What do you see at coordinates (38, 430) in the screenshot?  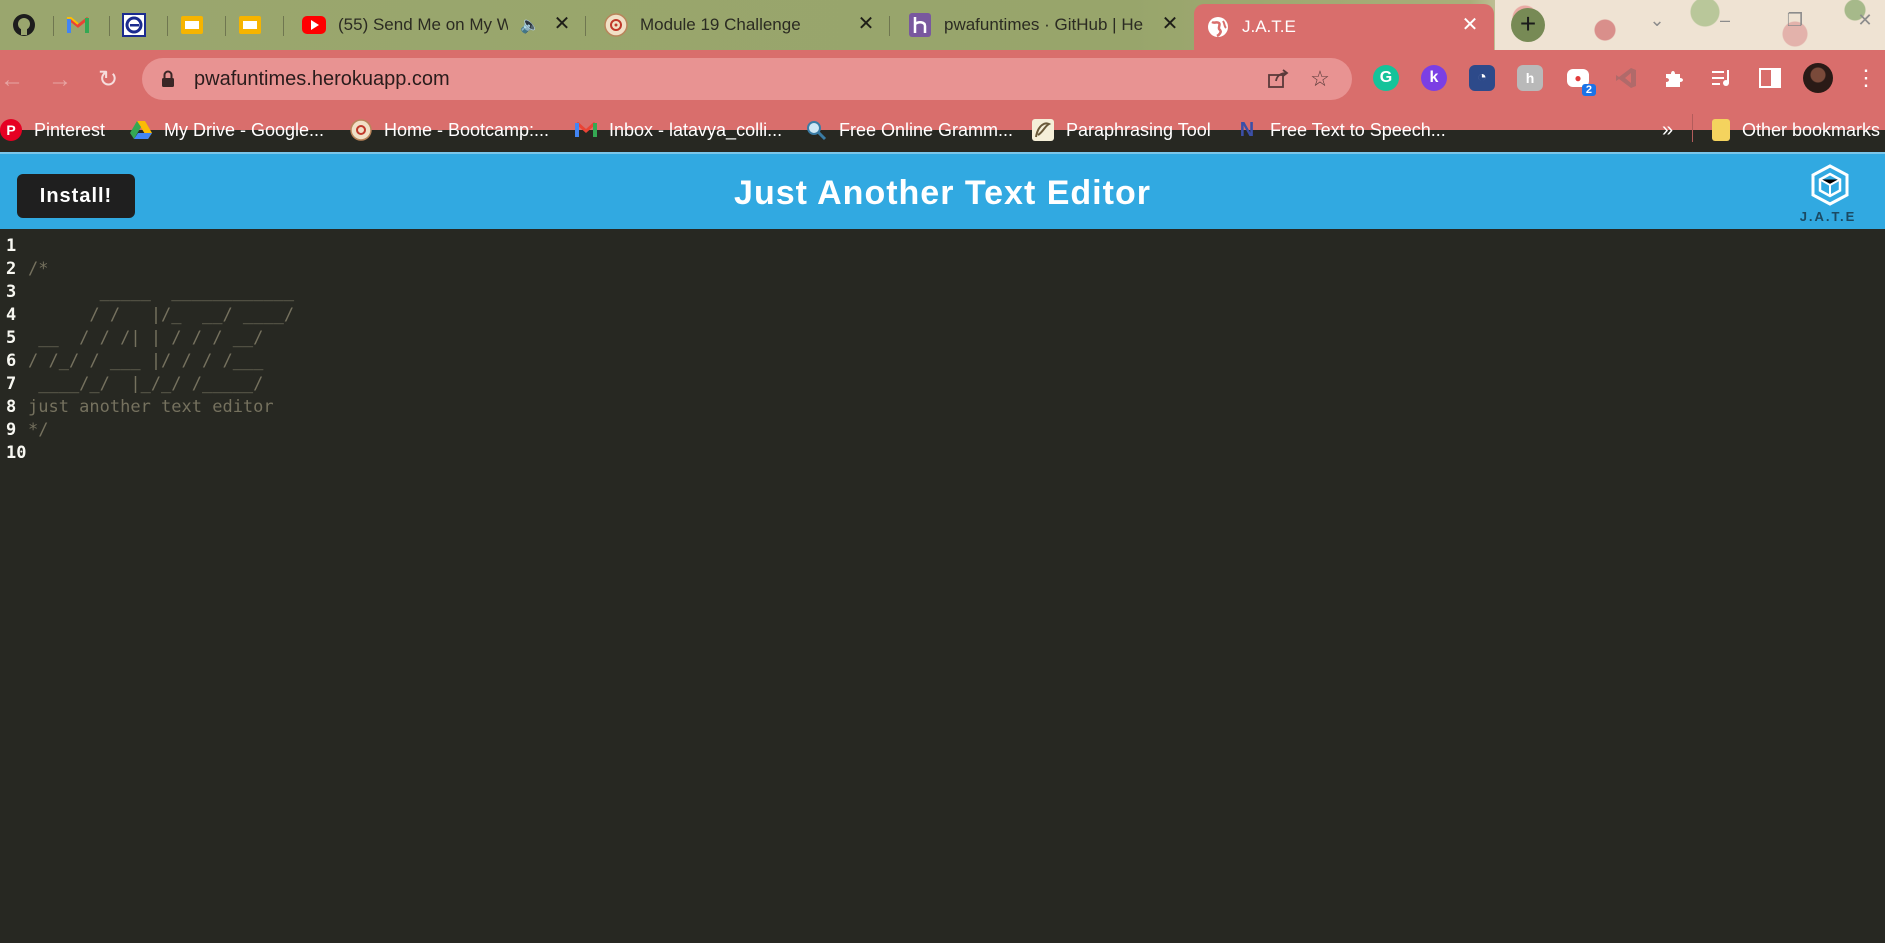 I see `line-text: */` at bounding box center [38, 430].